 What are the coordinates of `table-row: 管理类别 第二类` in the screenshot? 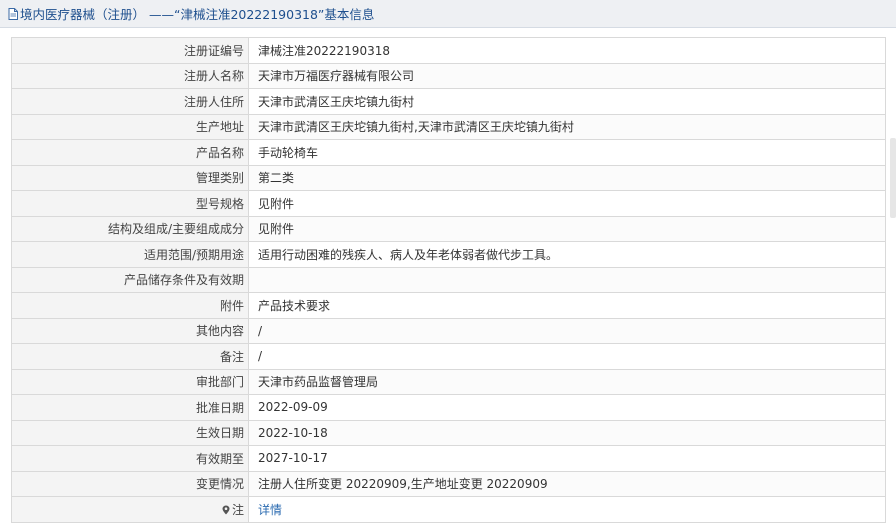 It's located at (448, 177).